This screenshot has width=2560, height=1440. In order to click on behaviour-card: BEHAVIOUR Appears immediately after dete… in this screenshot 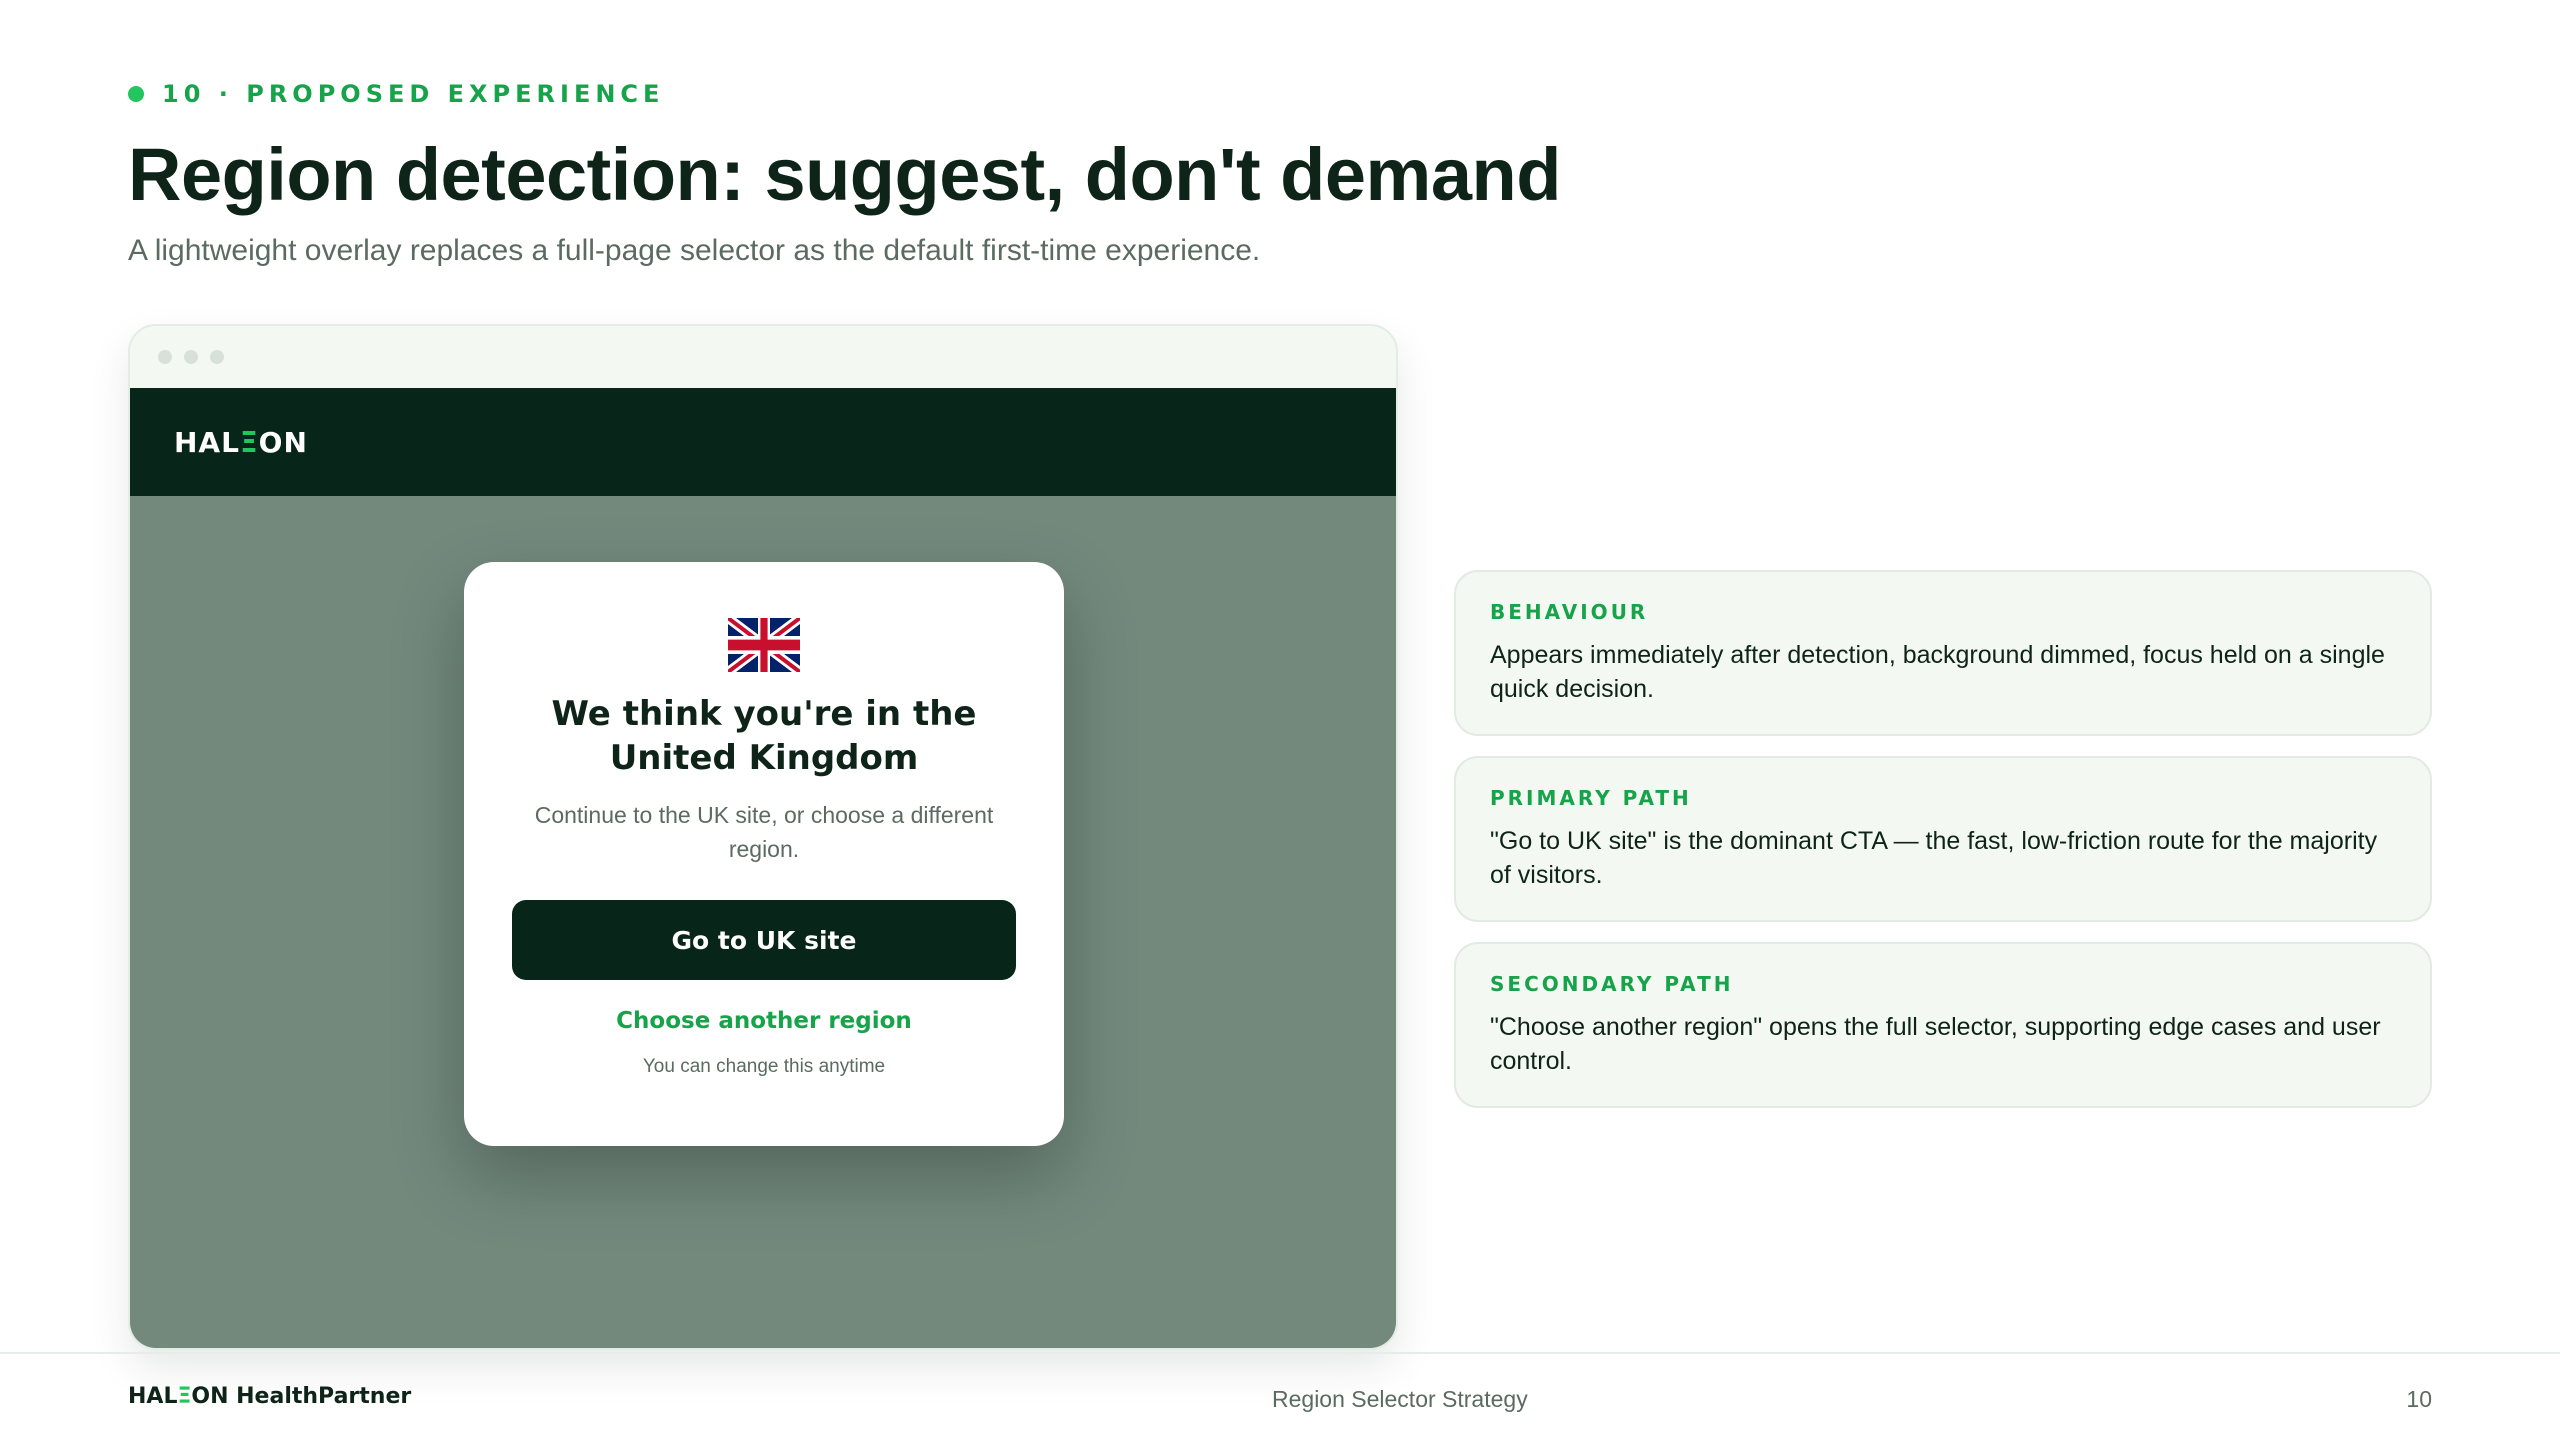, I will do `click(1943, 653)`.